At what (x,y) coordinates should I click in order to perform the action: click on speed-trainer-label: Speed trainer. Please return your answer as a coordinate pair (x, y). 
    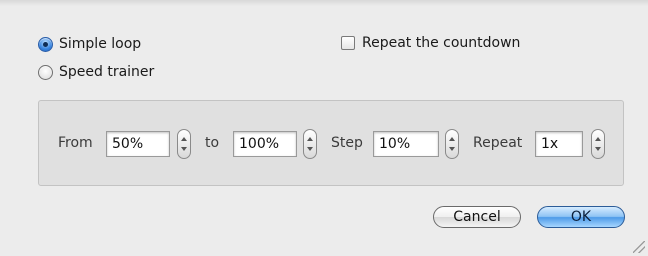
    Looking at the image, I should click on (107, 72).